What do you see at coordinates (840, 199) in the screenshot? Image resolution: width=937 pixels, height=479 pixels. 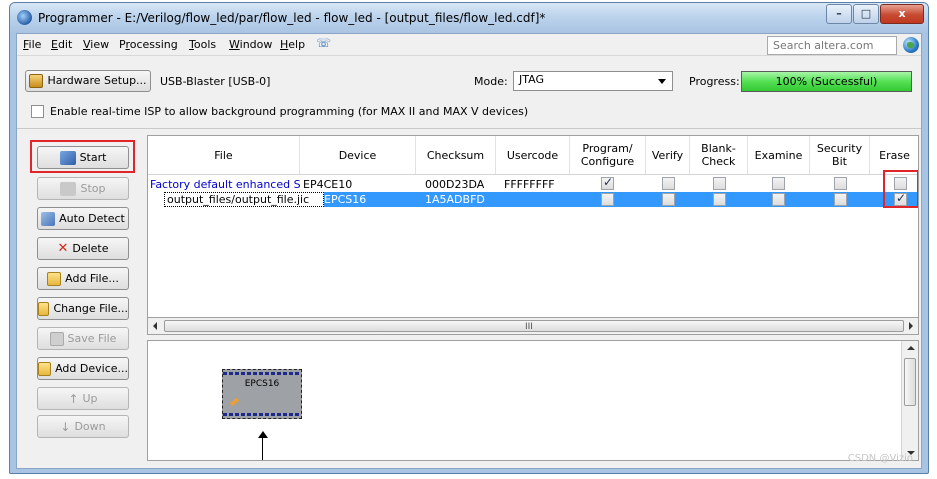 I see `row1-security-checkbox` at bounding box center [840, 199].